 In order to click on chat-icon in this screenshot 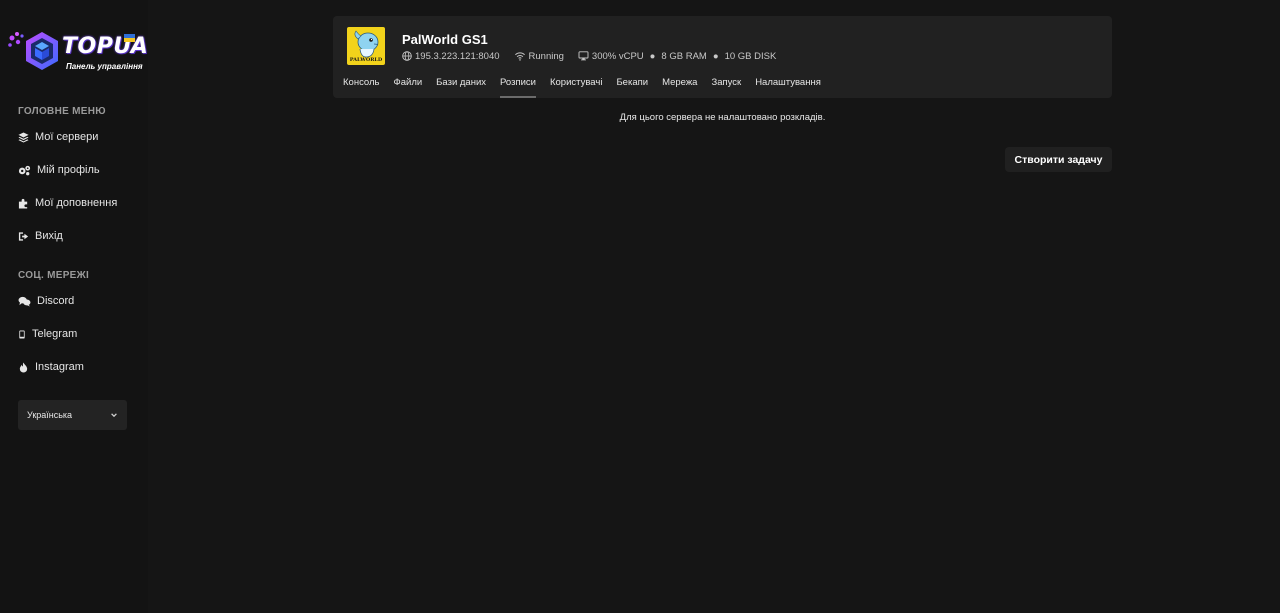, I will do `click(24, 301)`.